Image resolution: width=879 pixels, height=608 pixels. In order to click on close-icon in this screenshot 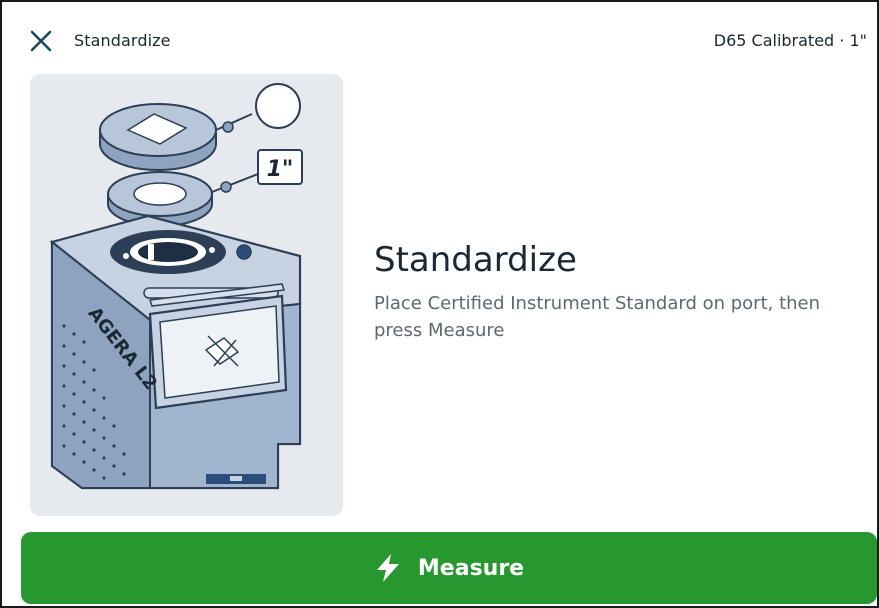, I will do `click(41, 41)`.